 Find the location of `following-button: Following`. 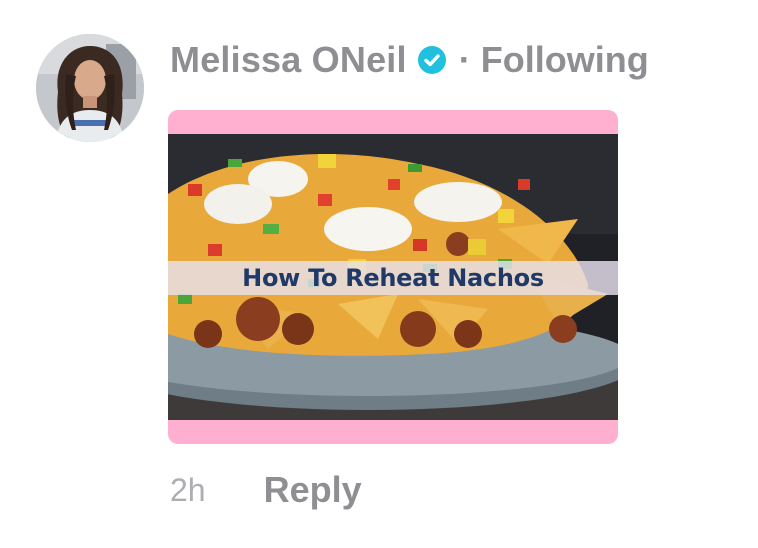

following-button: Following is located at coordinates (565, 60).